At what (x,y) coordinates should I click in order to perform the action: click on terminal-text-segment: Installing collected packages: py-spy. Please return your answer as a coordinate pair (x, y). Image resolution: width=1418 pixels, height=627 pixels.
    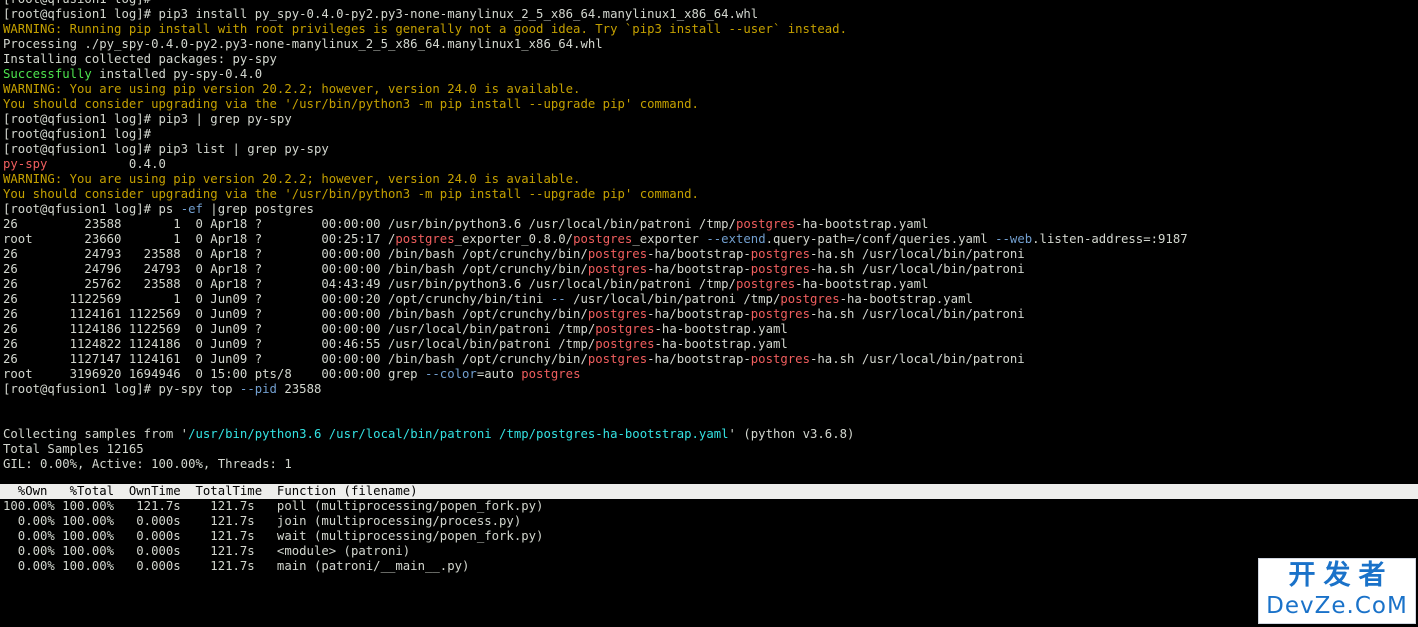
    Looking at the image, I should click on (140, 59).